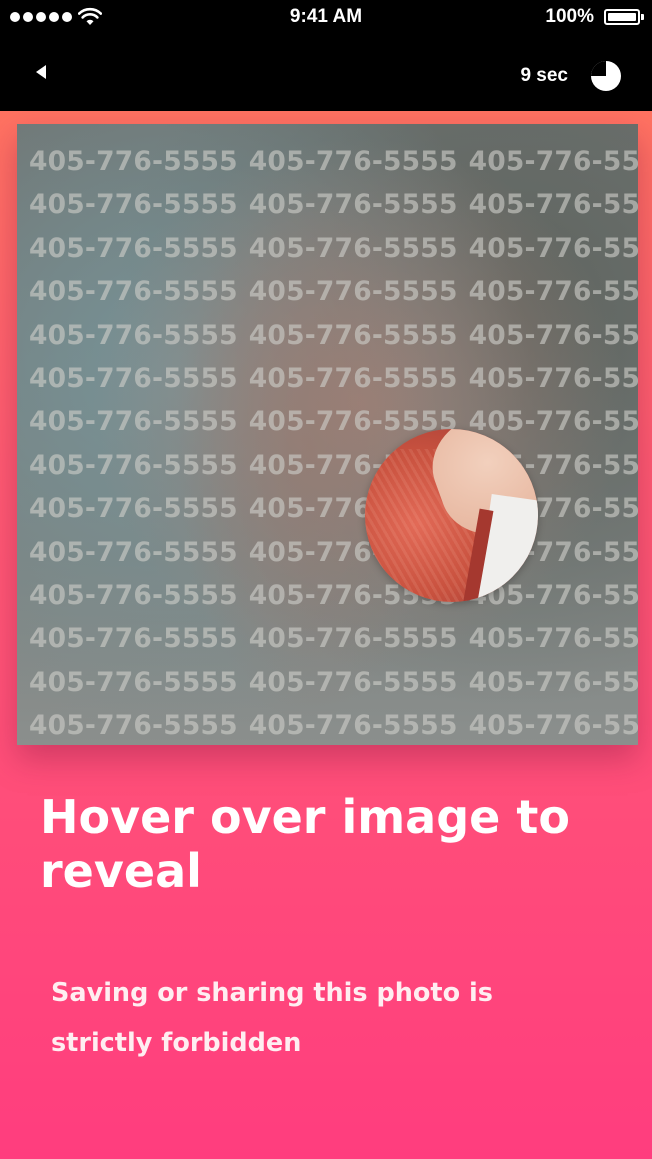 Image resolution: width=652 pixels, height=1159 pixels. I want to click on nav-bar: 9 sec, so click(326, 72).